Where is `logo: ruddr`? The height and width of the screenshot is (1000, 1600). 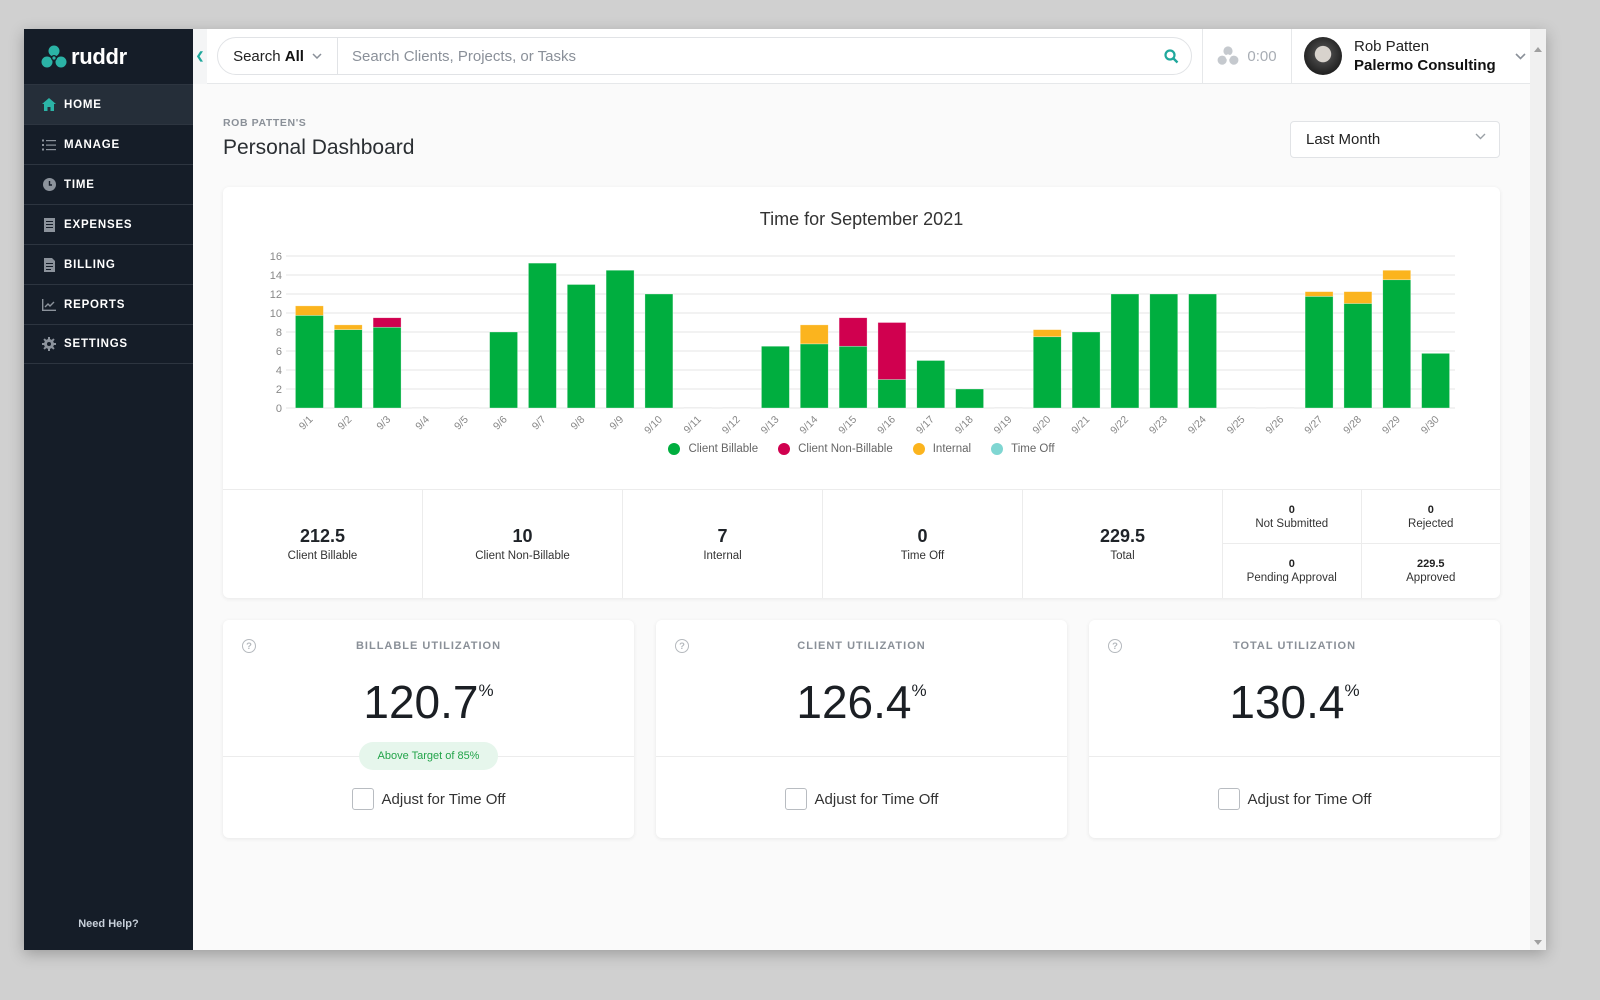
logo: ruddr is located at coordinates (108, 56).